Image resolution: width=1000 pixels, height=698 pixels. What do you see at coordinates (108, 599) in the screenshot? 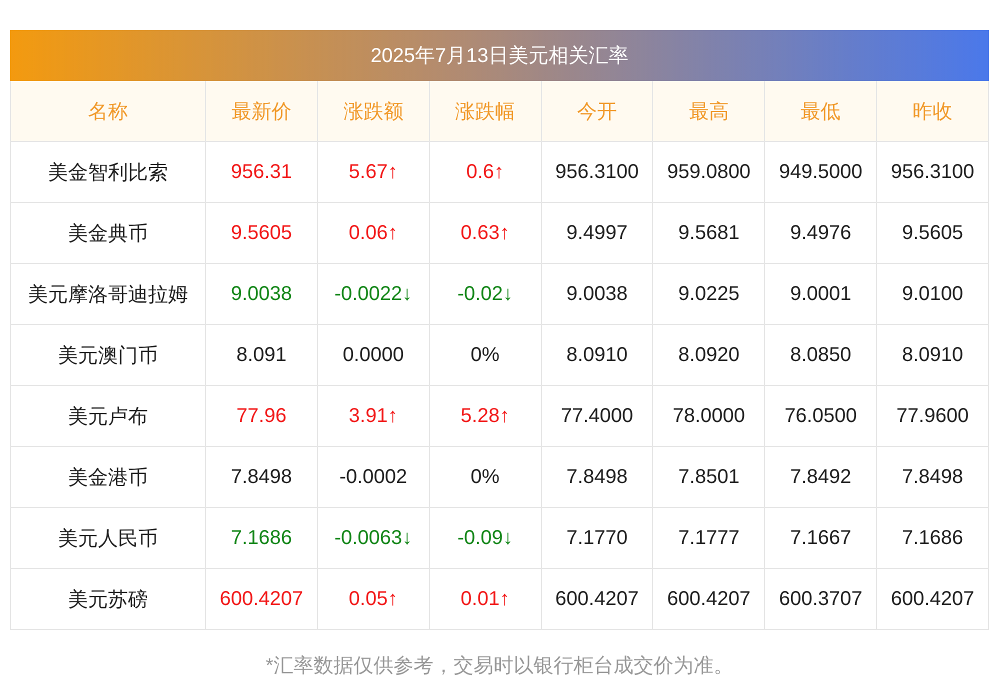
I see `table-cell: 美元苏磅` at bounding box center [108, 599].